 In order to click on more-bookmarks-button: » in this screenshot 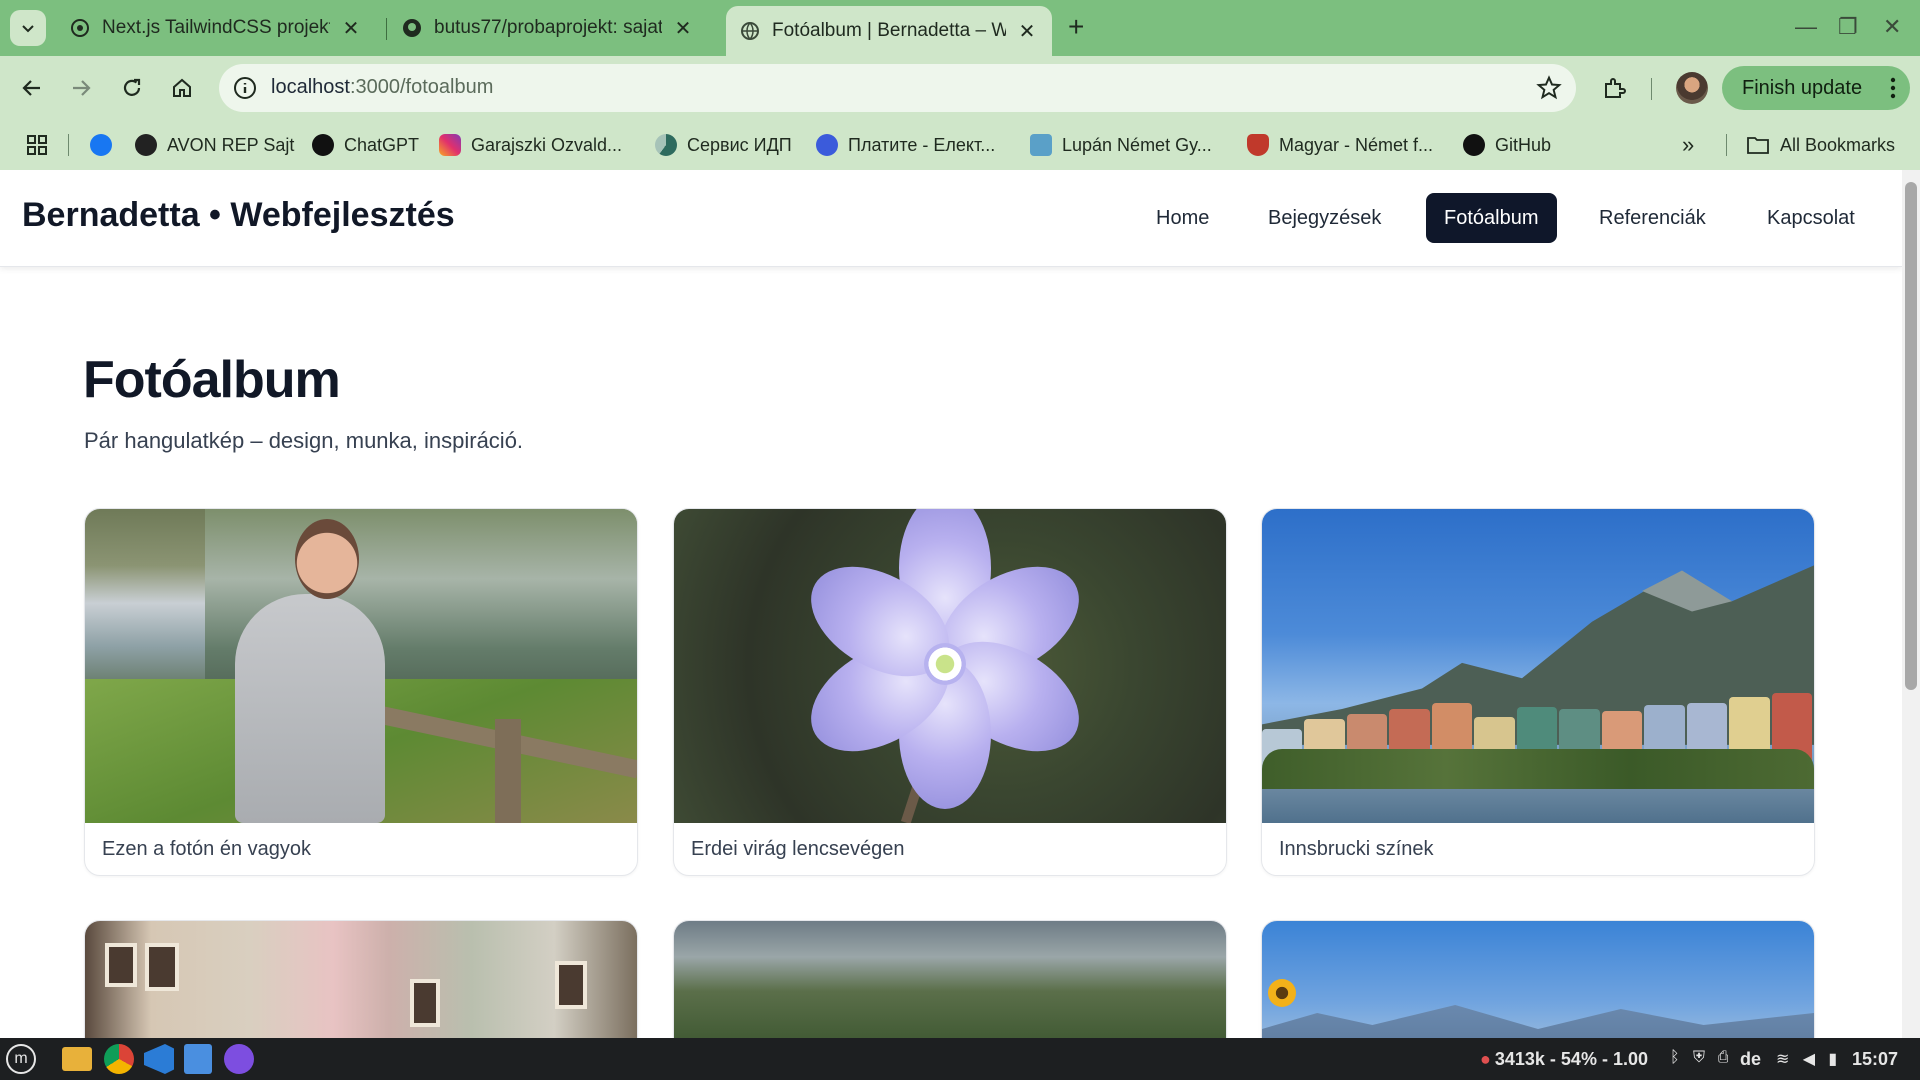, I will do `click(1688, 145)`.